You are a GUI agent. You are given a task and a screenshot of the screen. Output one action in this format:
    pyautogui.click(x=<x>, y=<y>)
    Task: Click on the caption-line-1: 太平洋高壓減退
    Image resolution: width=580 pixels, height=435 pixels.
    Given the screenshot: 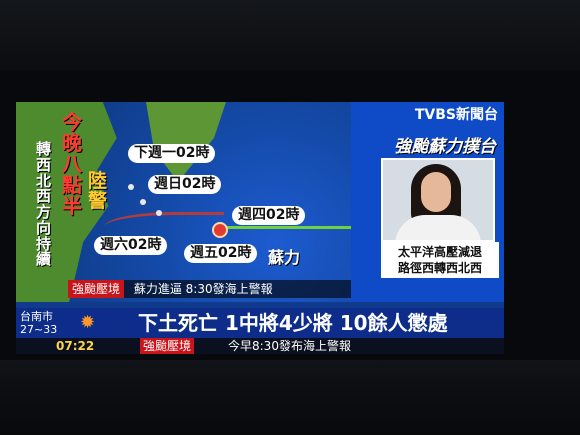 What is the action you would take?
    pyautogui.click(x=439, y=252)
    